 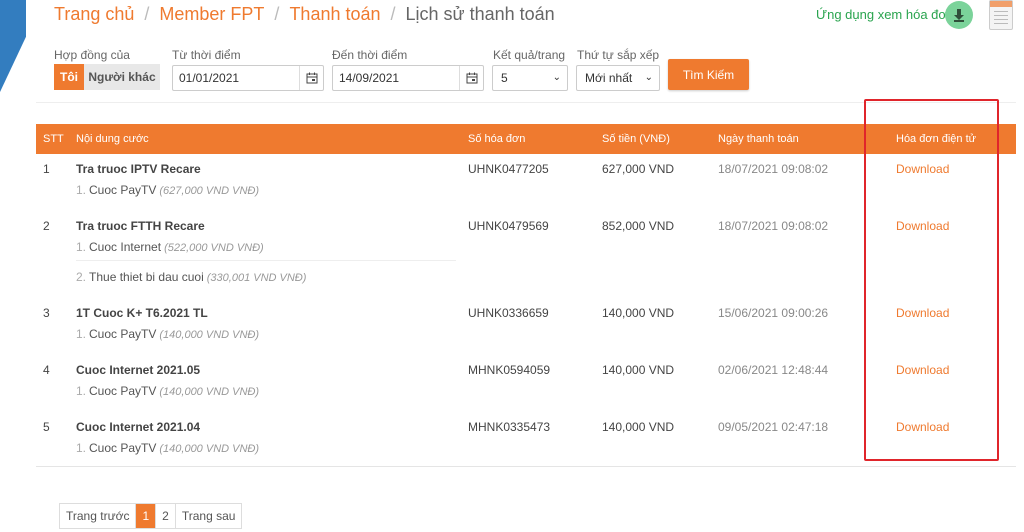 I want to click on row-stt: 5, so click(x=46, y=427).